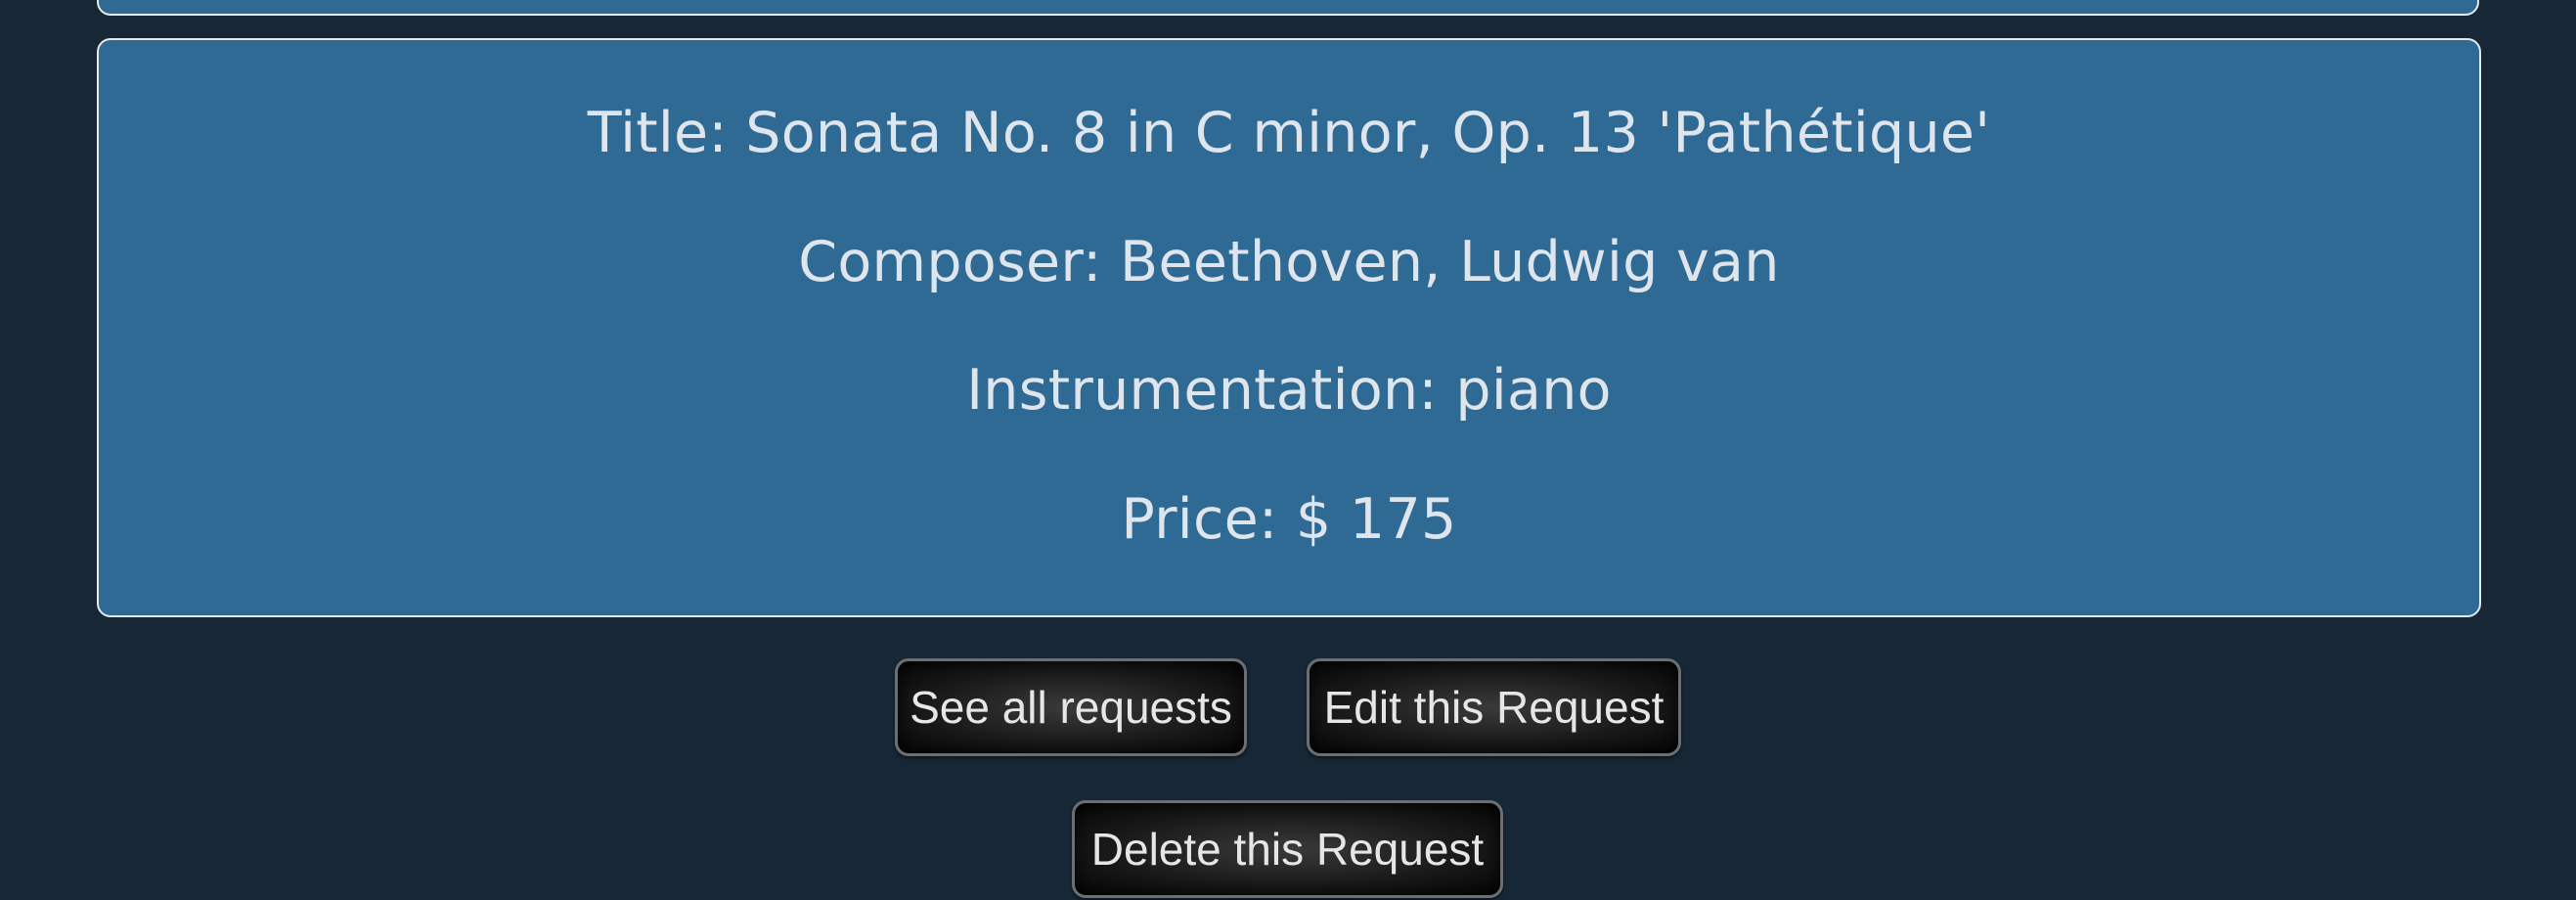 The image size is (2576, 900). Describe the element at coordinates (1494, 707) in the screenshot. I see `edit-request-button: Edit this Request` at that location.